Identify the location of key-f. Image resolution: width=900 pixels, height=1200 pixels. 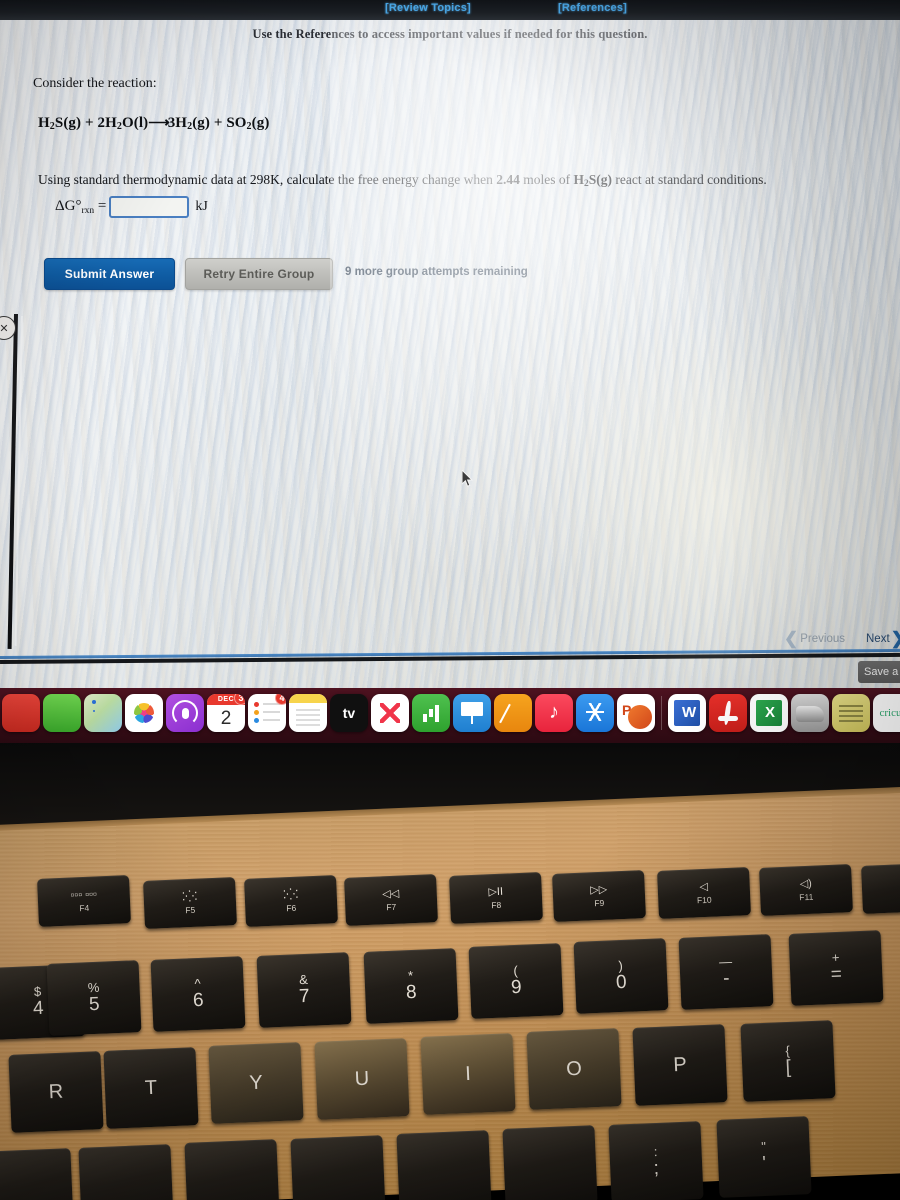
(37, 1174).